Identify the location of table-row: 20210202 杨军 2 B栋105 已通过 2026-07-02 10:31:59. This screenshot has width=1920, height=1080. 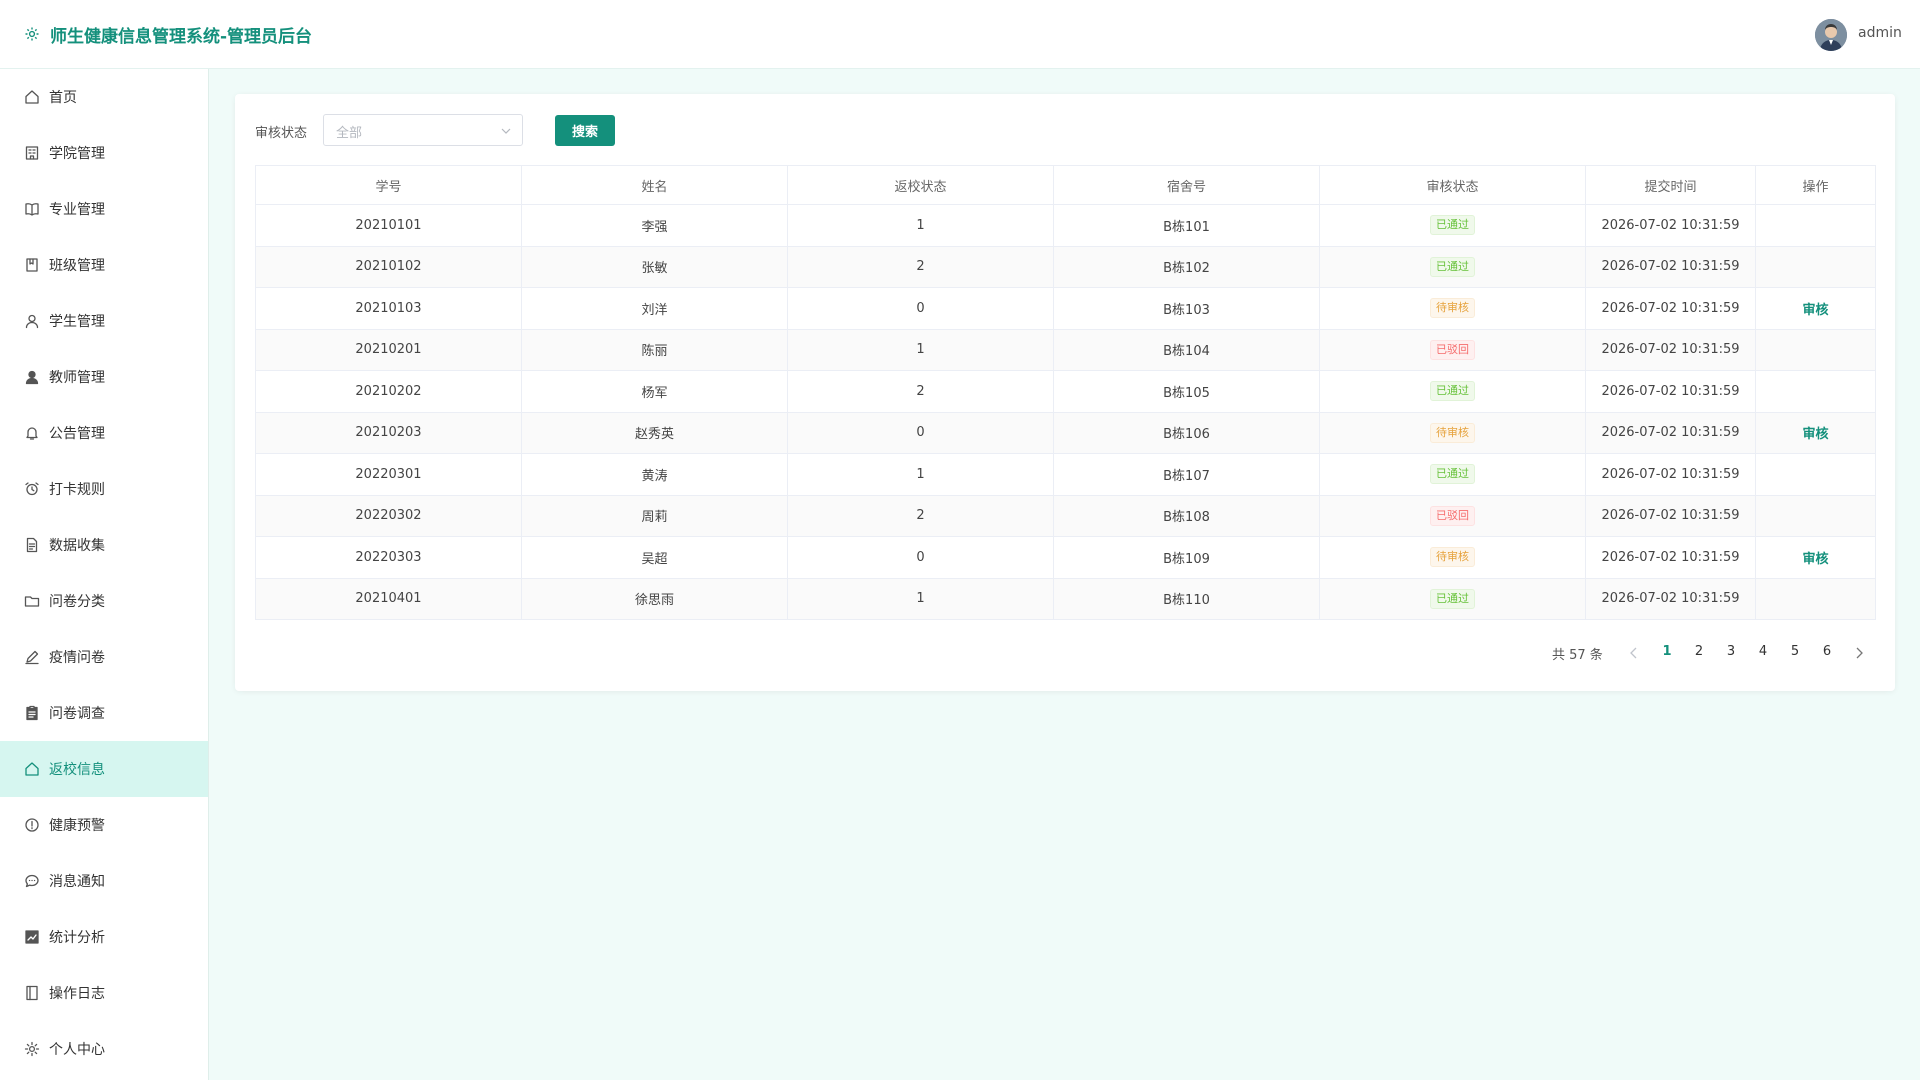
(1065, 391).